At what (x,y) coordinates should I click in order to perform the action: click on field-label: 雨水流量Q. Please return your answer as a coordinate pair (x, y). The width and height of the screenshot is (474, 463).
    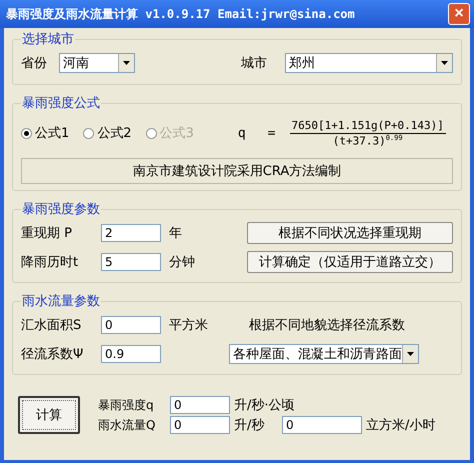
    Looking at the image, I should click on (127, 425).